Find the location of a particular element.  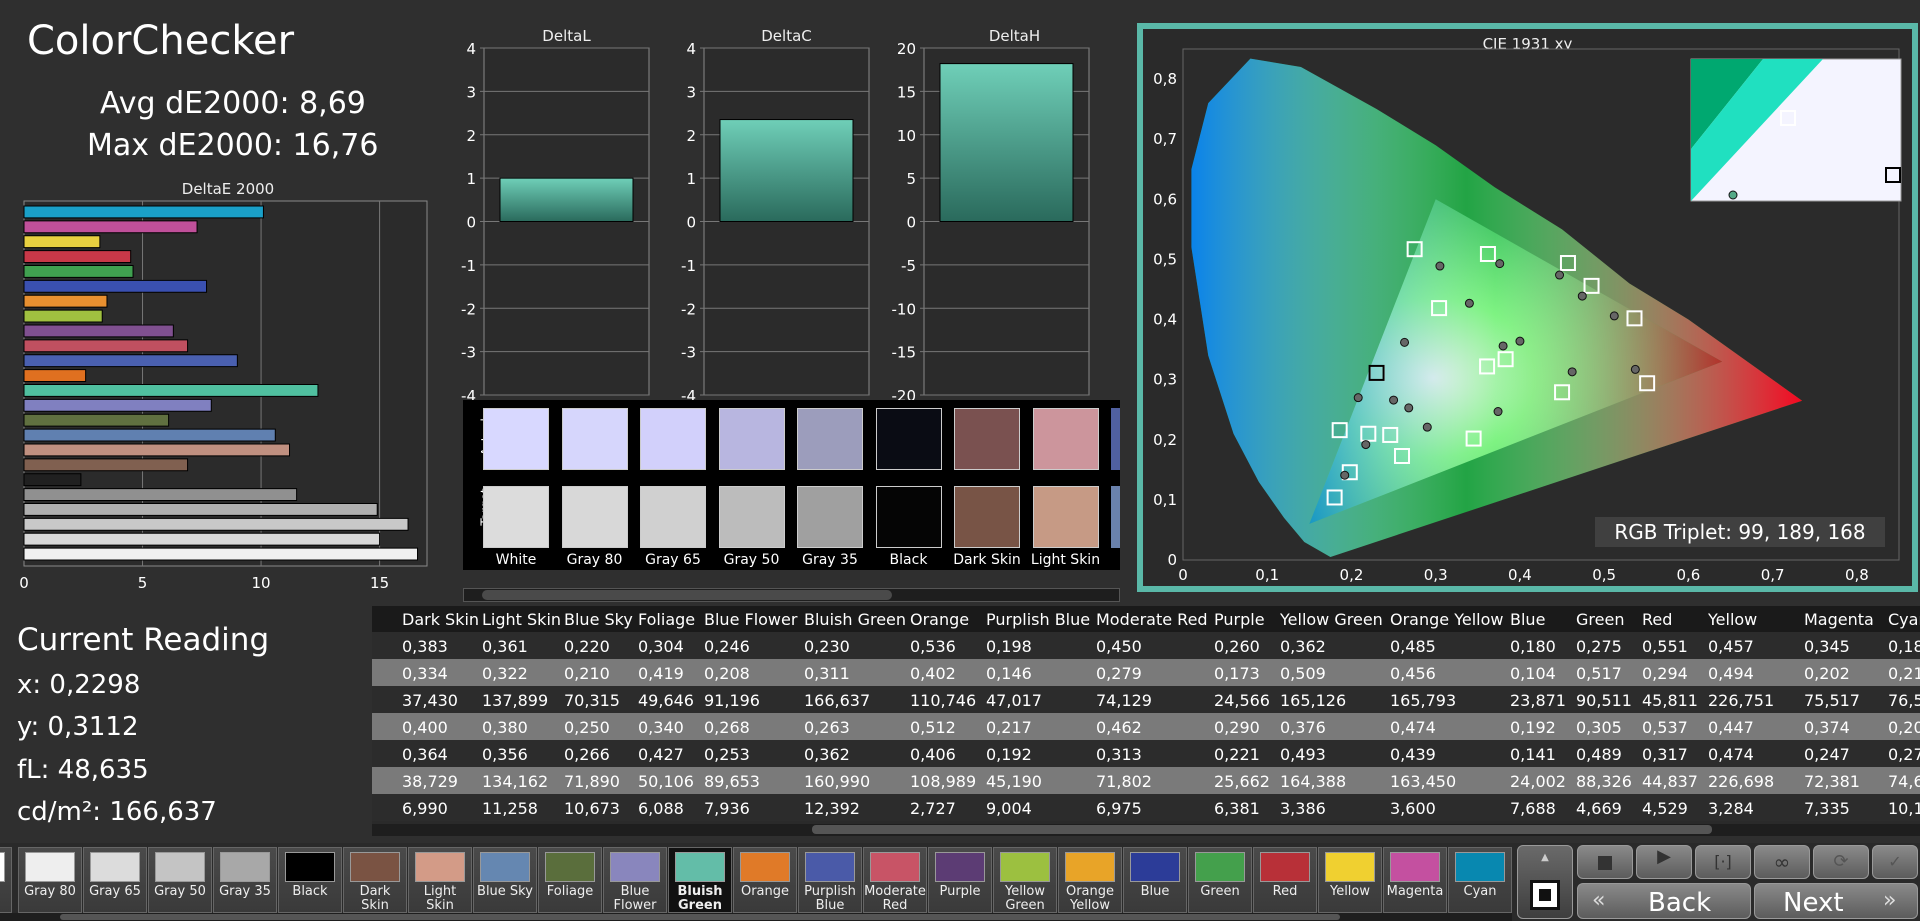

patch-scroll-thumb is located at coordinates (700, 917).